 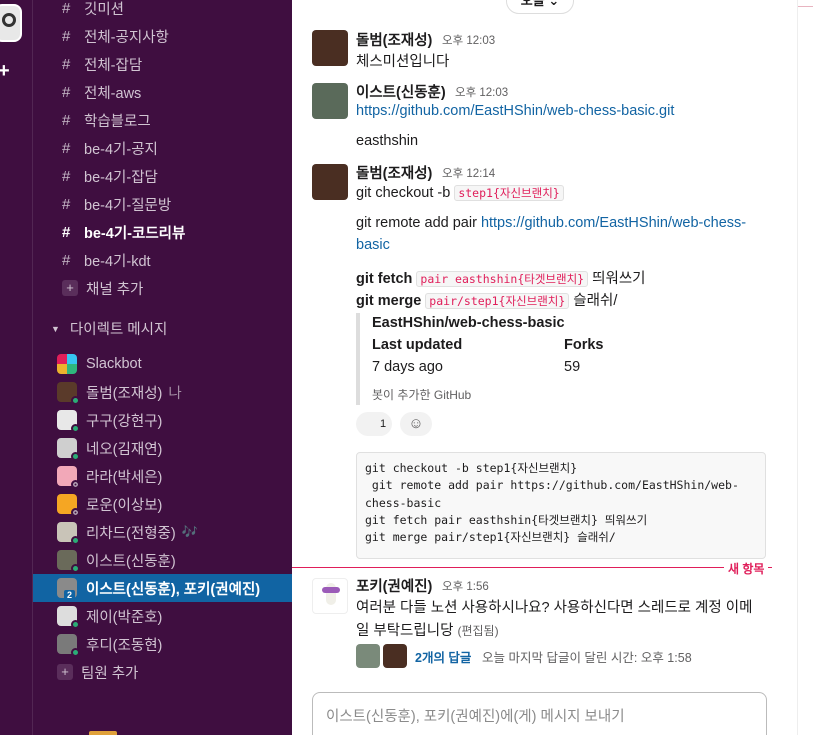 What do you see at coordinates (384, 279) in the screenshot?
I see `bold-text: git fetch` at bounding box center [384, 279].